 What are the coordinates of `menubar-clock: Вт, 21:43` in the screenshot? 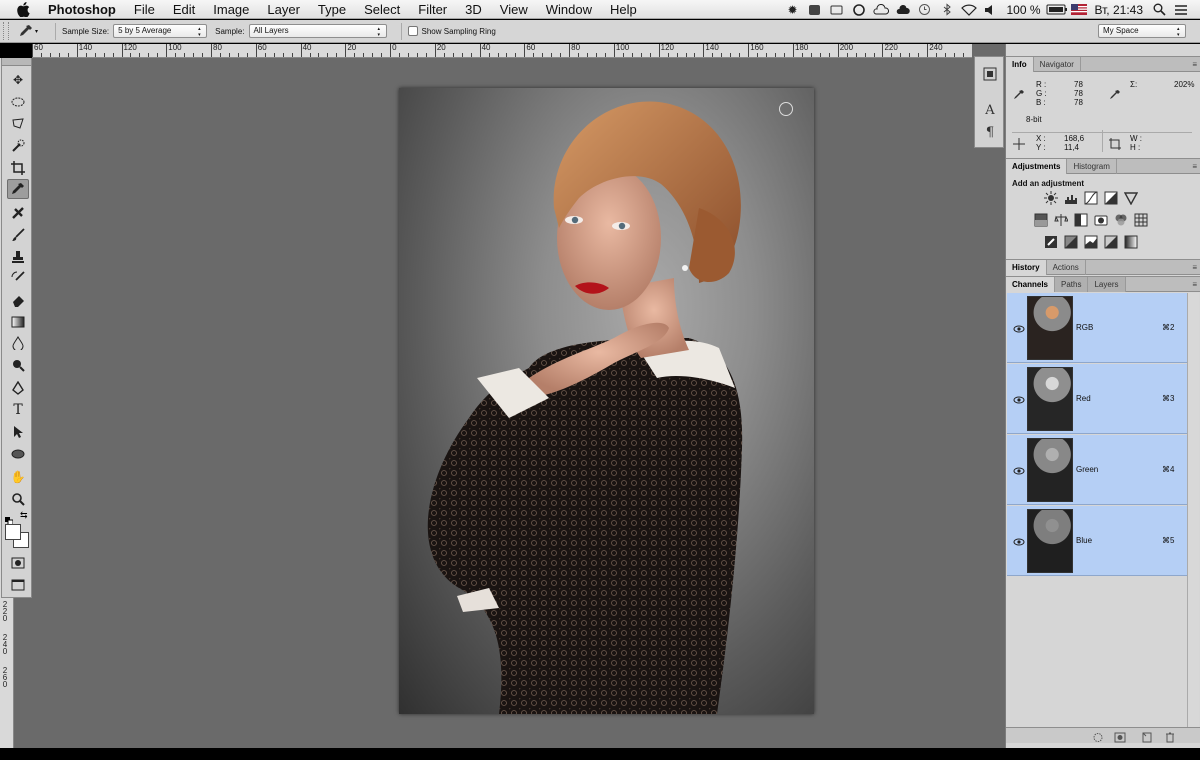 It's located at (1119, 10).